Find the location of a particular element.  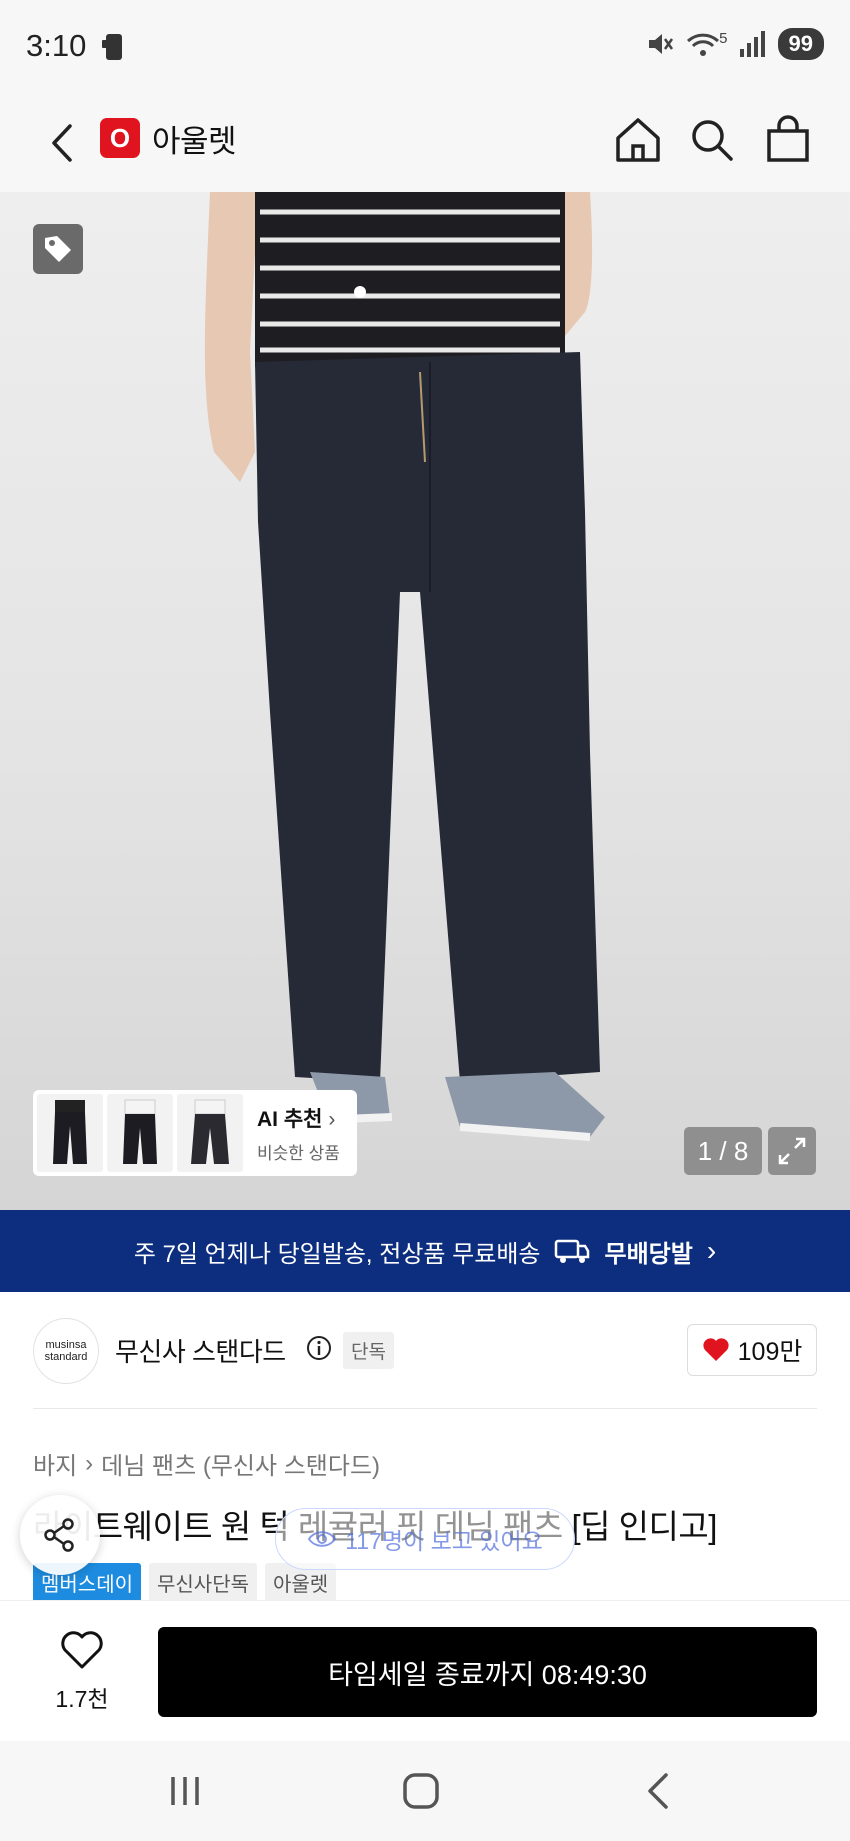

expand-icon is located at coordinates (792, 1151).